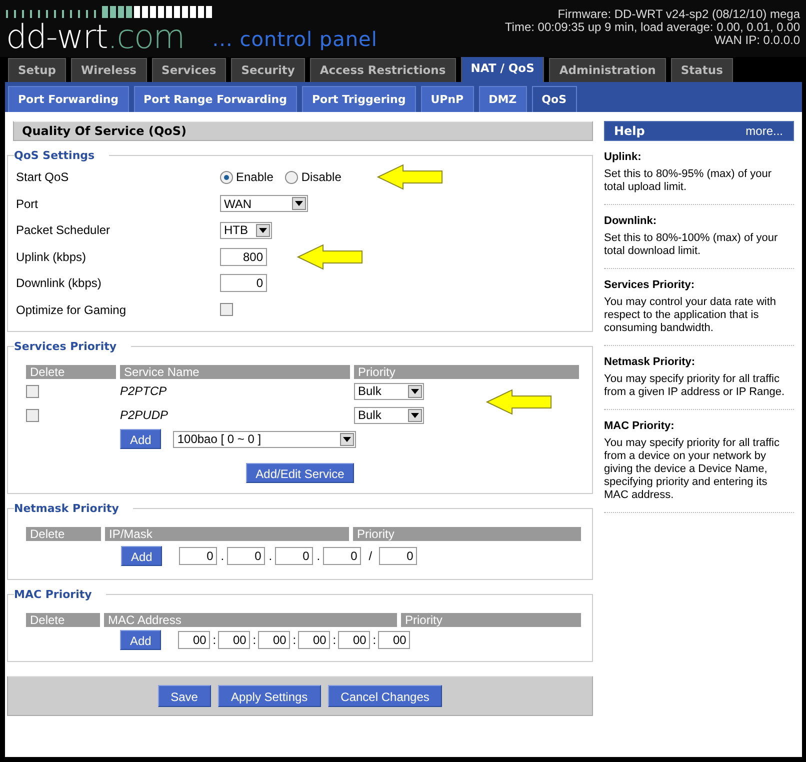  Describe the element at coordinates (264, 439) in the screenshot. I see `service-dropdown: 100bao [ 0 ~ 0 ]` at that location.